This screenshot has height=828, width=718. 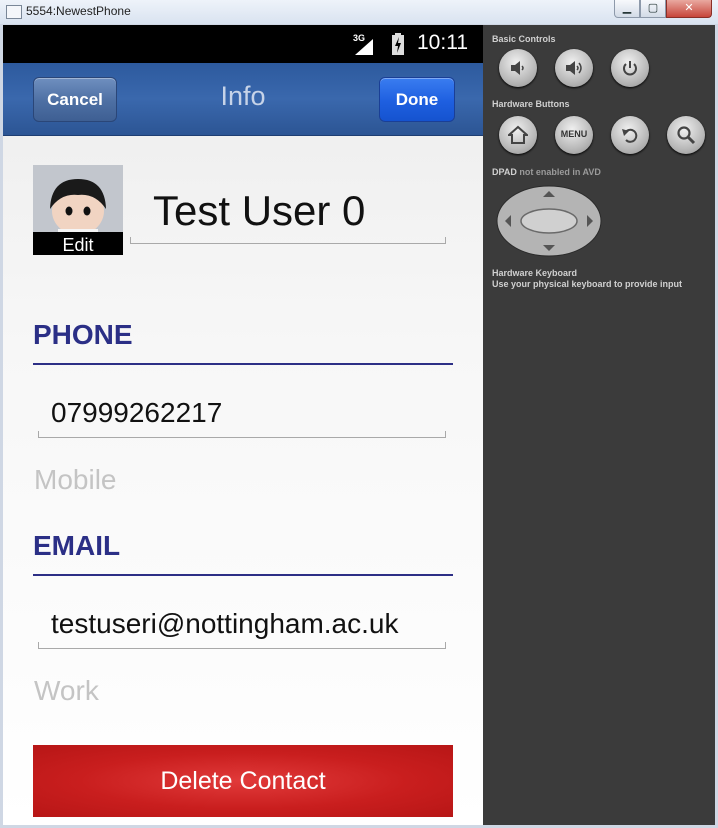 I want to click on battery-icon, so click(x=398, y=44).